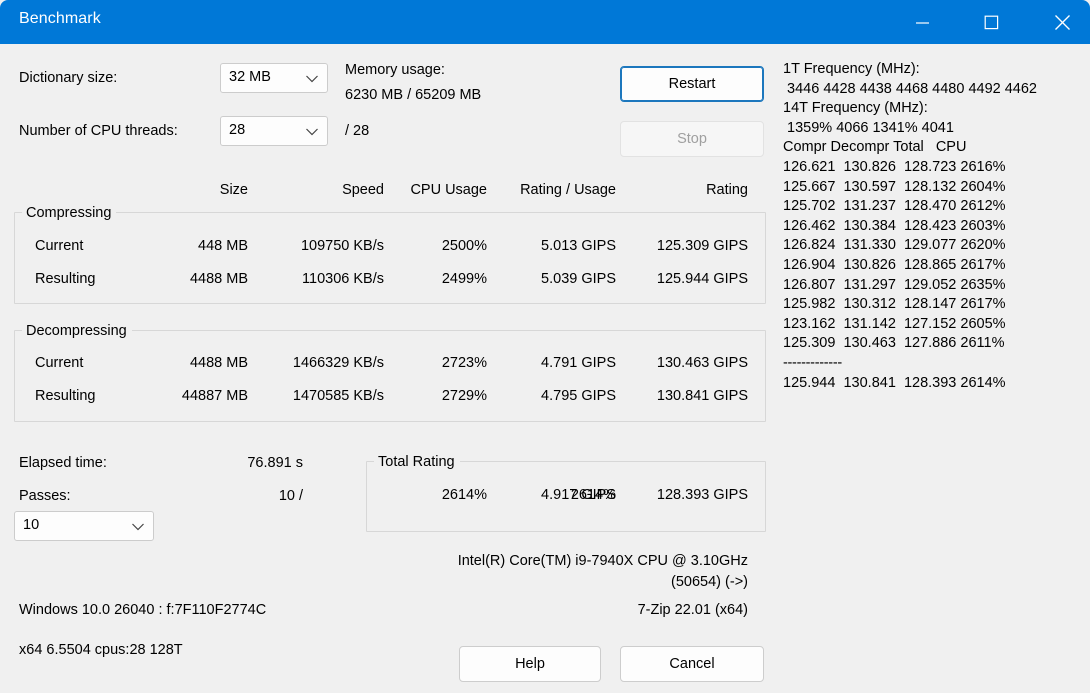 This screenshot has height=693, width=1090. Describe the element at coordinates (851, 69) in the screenshot. I see `log-freq1-label: 1T Frequency (MHz):` at that location.